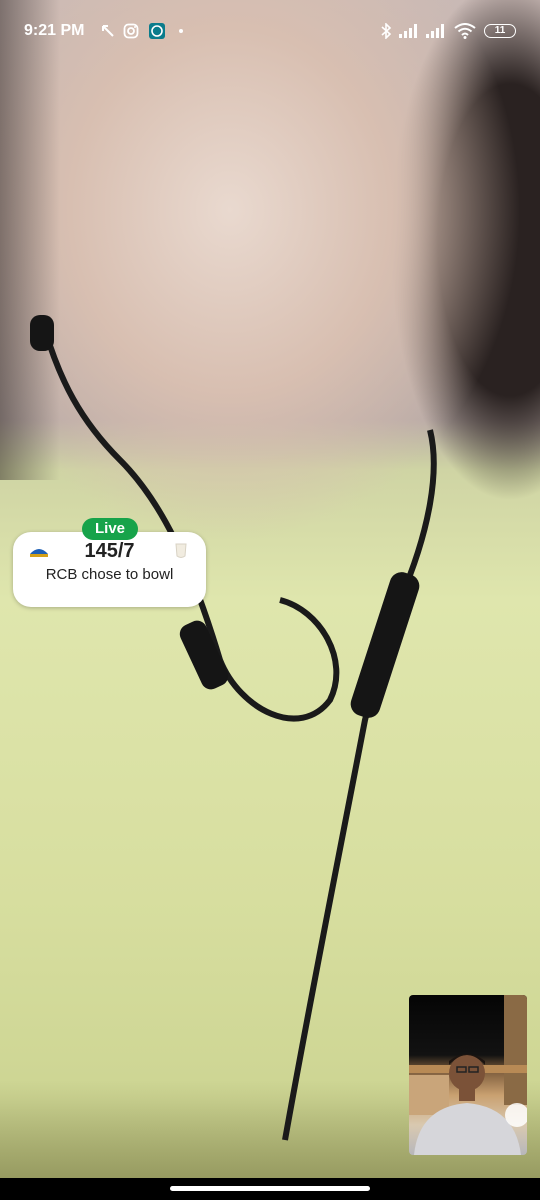  Describe the element at coordinates (109, 574) in the screenshot. I see `match-status: RCB chose to bowl` at that location.